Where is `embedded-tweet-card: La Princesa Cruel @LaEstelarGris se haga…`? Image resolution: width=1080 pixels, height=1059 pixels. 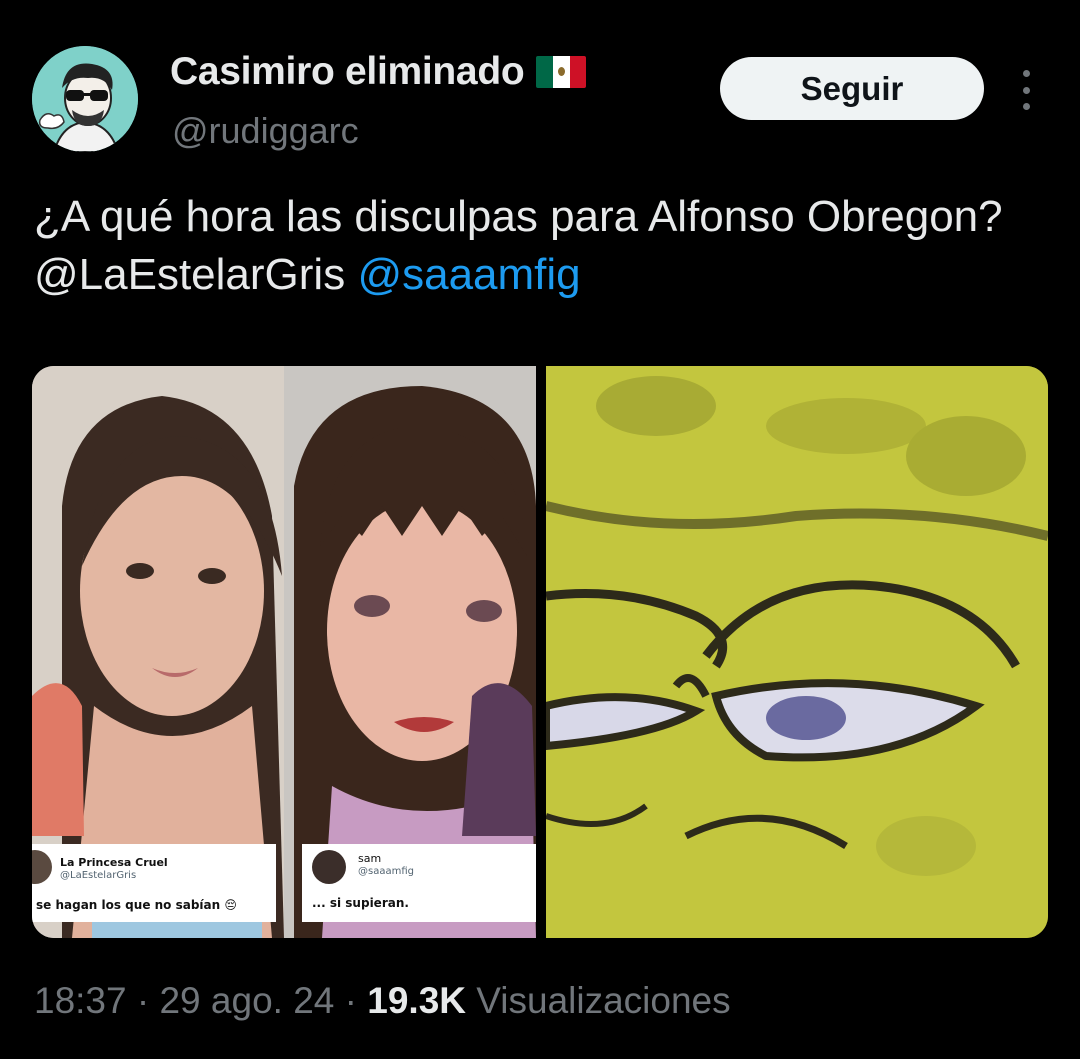
embedded-tweet-card: La Princesa Cruel @LaEstelarGris se haga… is located at coordinates (154, 883).